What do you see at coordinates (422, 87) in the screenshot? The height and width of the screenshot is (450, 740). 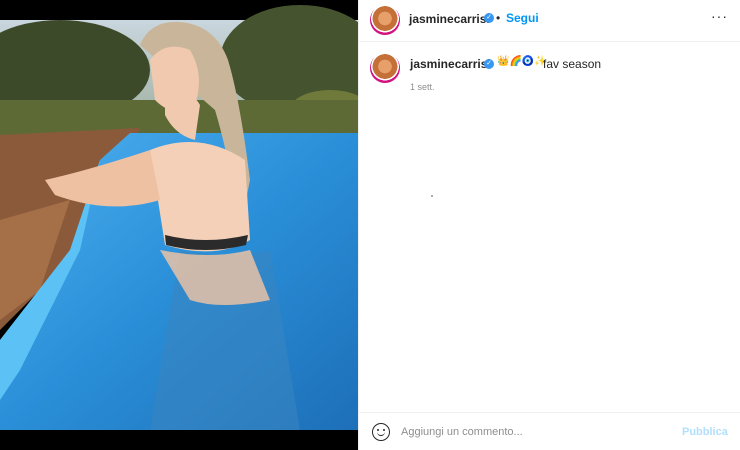 I see `post-timestamp: 1 sett.` at bounding box center [422, 87].